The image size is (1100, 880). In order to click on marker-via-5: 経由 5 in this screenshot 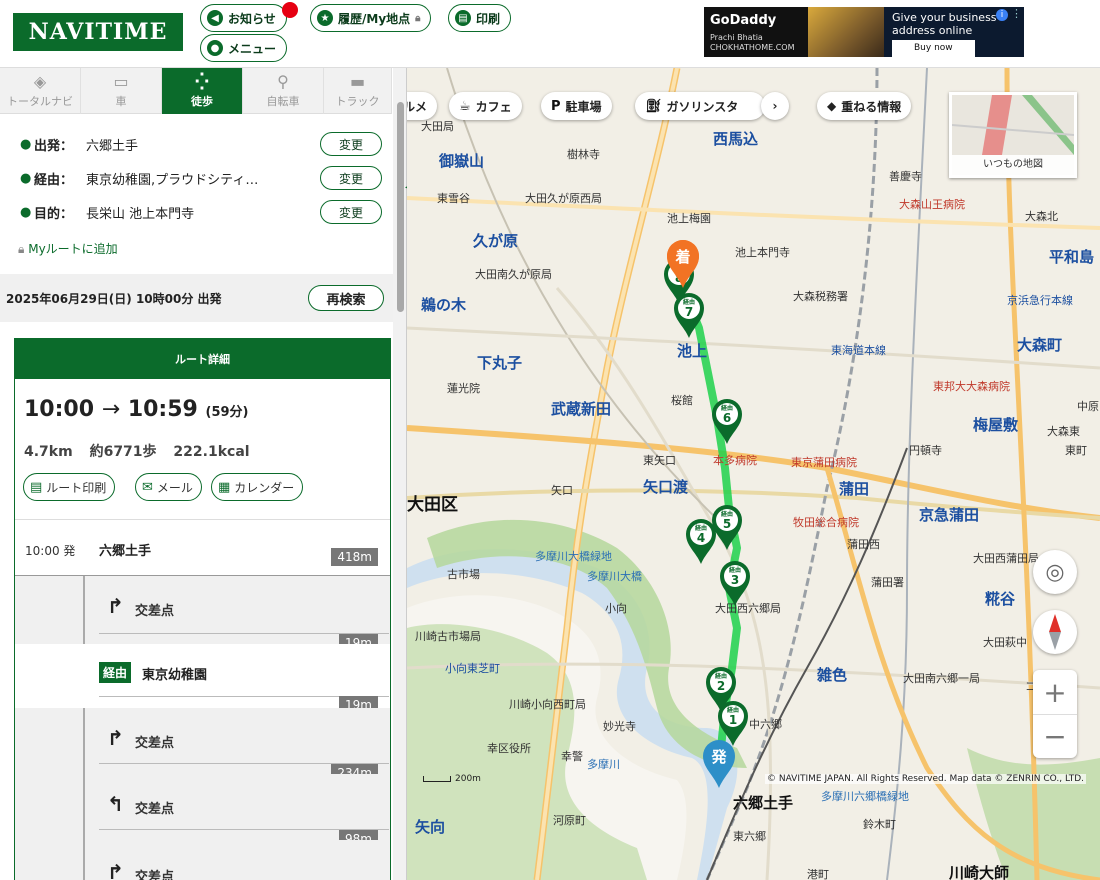, I will do `click(727, 527)`.